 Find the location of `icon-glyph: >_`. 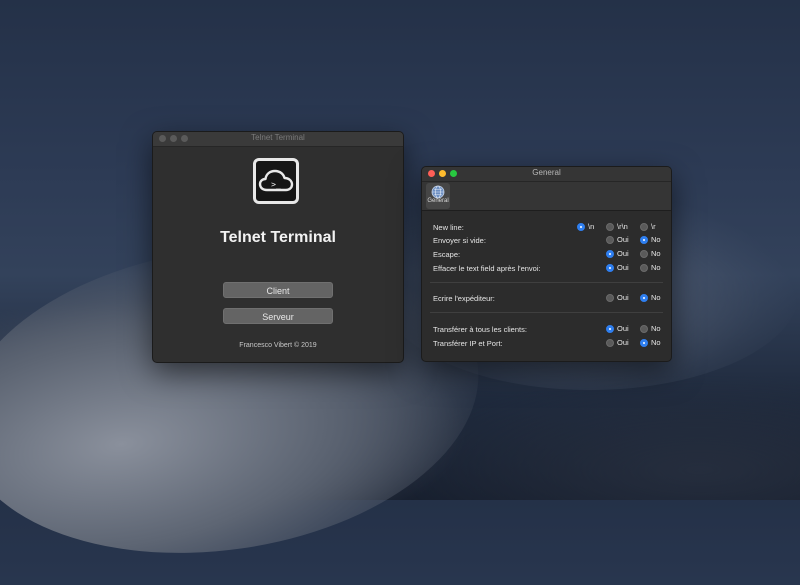

icon-glyph: >_ is located at coordinates (276, 184).